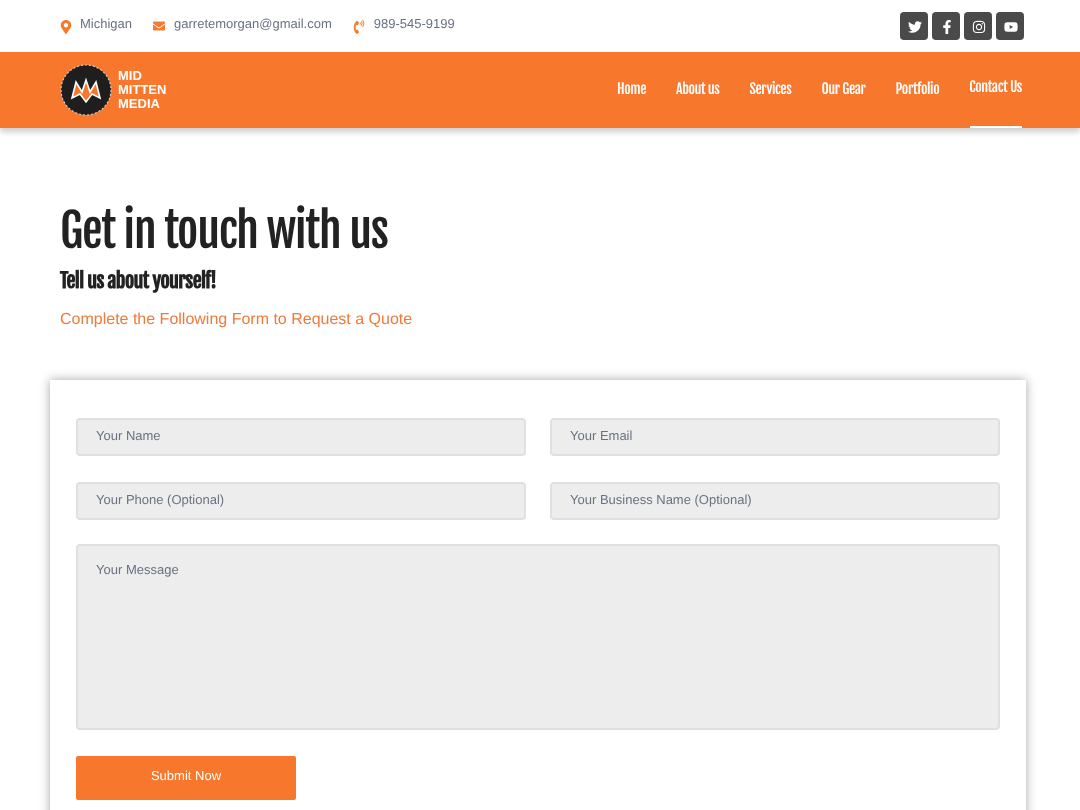 Image resolution: width=1080 pixels, height=810 pixels. Describe the element at coordinates (225, 232) in the screenshot. I see `page-heading: Get in touch with us` at that location.